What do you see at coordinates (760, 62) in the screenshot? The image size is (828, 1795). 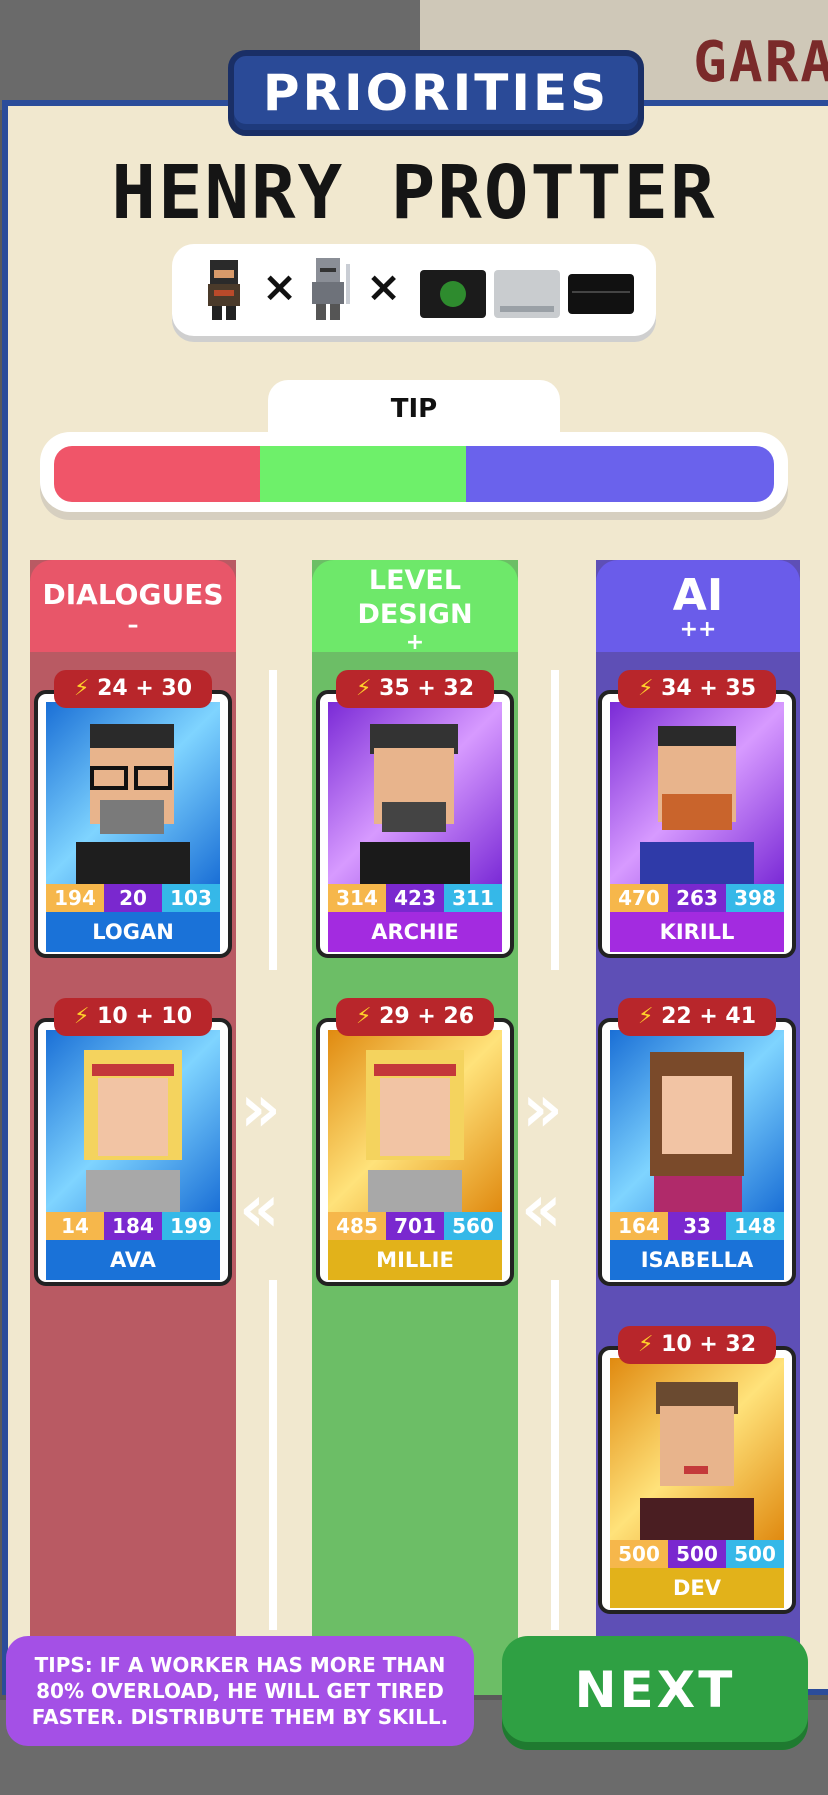 I see `garage-sign-text: GARA` at bounding box center [760, 62].